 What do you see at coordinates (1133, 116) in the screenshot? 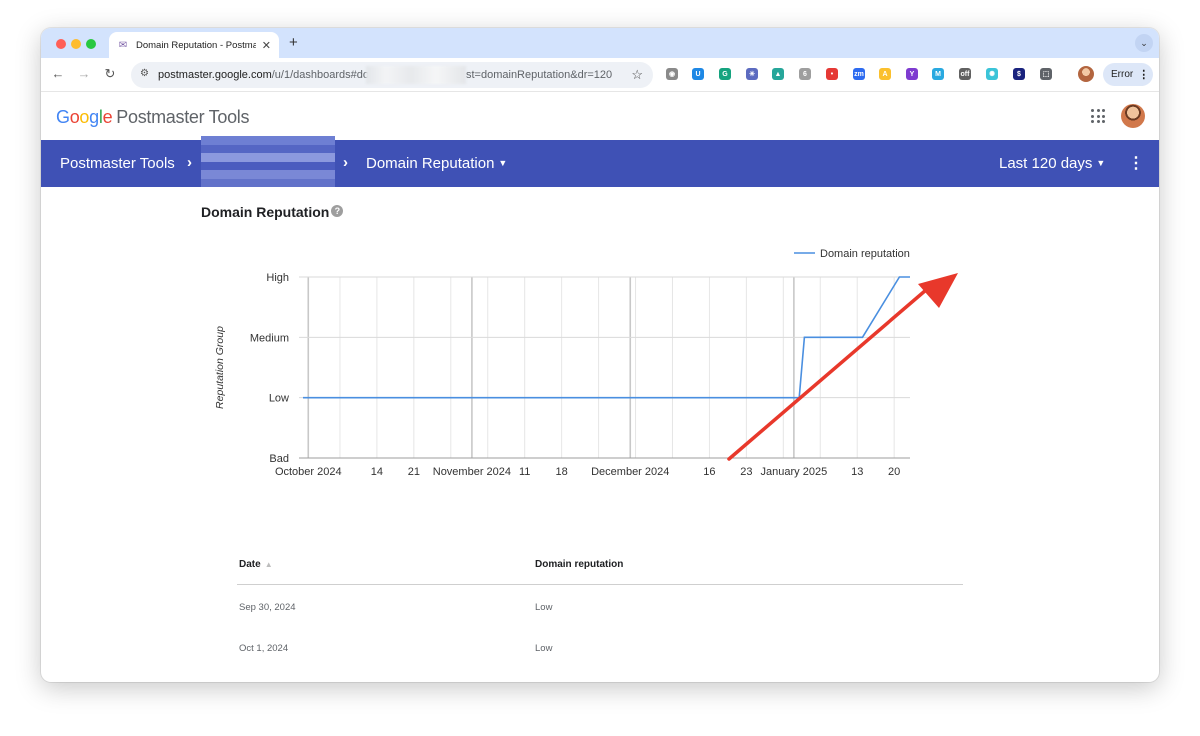
I see `account-avatar` at bounding box center [1133, 116].